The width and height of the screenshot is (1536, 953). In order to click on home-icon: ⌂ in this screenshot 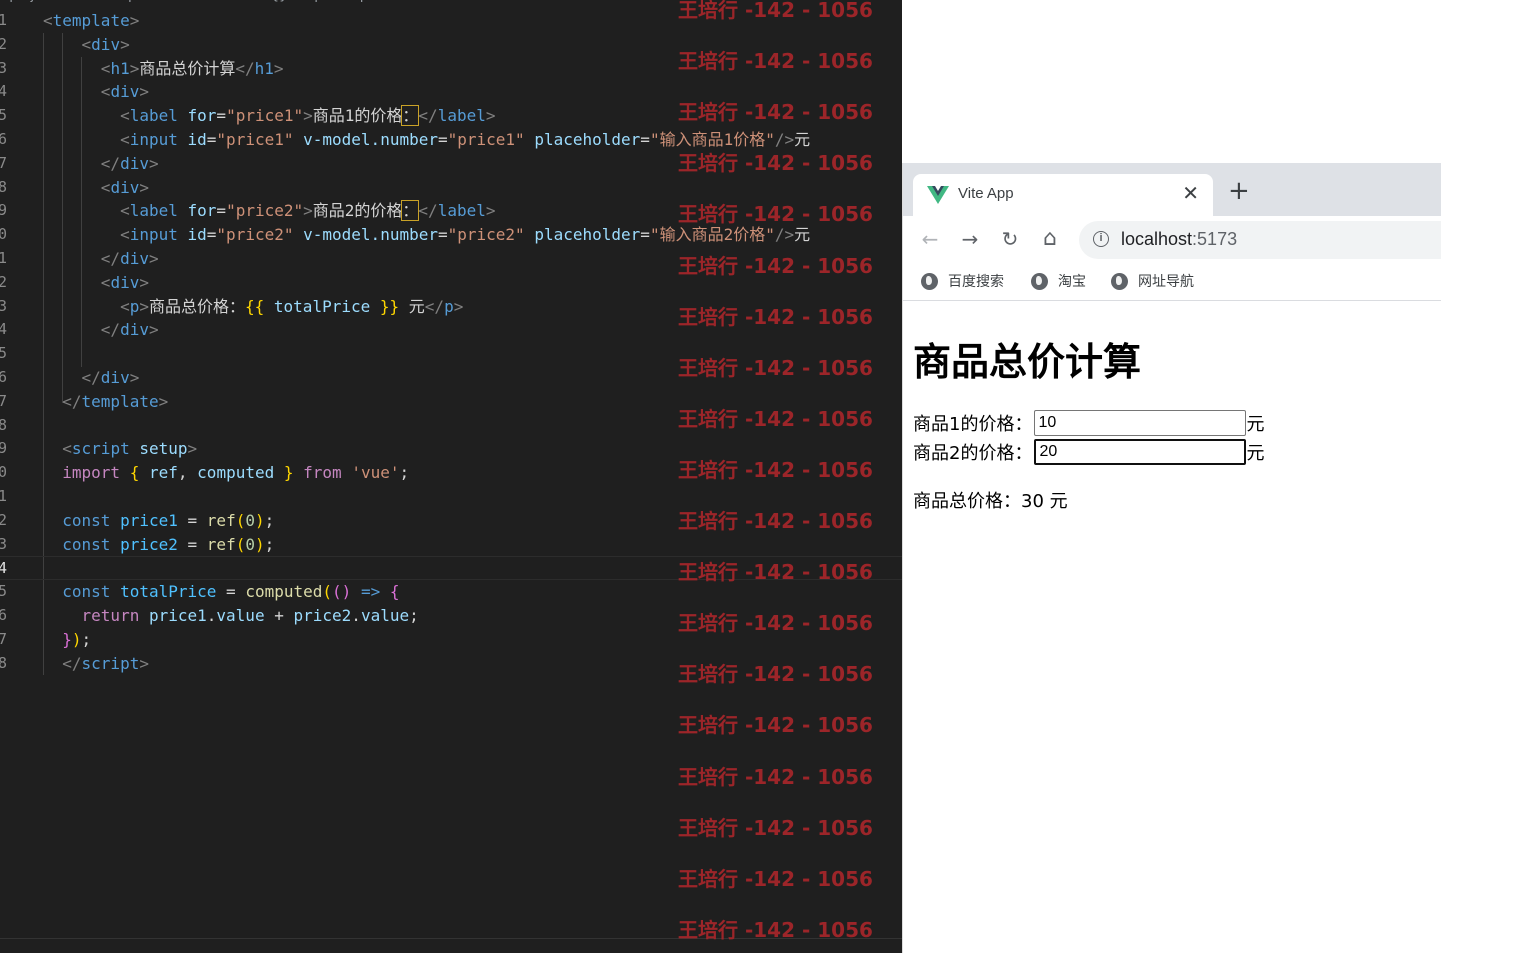, I will do `click(1050, 239)`.